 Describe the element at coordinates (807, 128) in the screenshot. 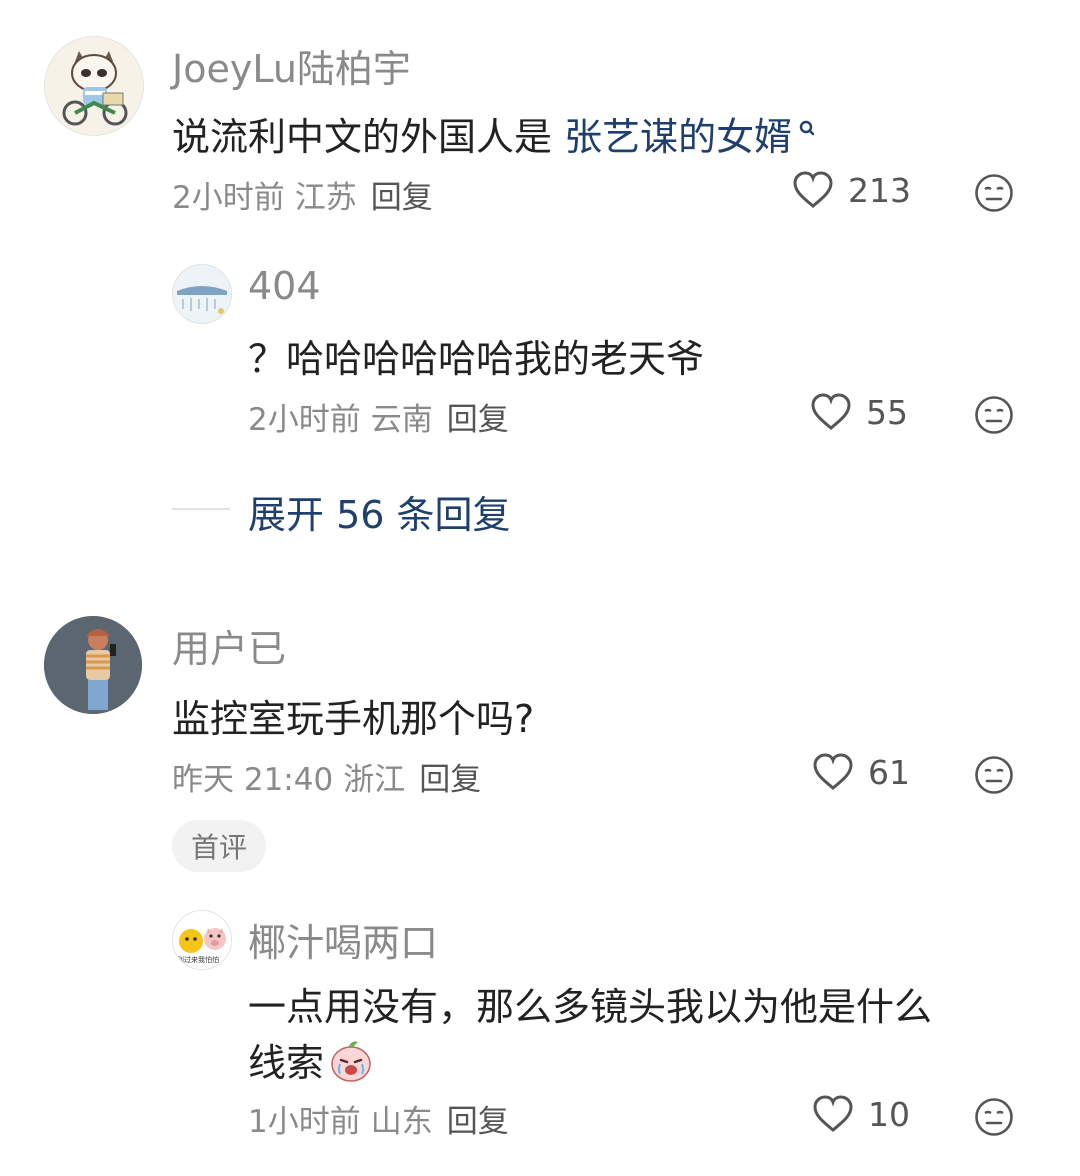

I see `search-icon` at that location.